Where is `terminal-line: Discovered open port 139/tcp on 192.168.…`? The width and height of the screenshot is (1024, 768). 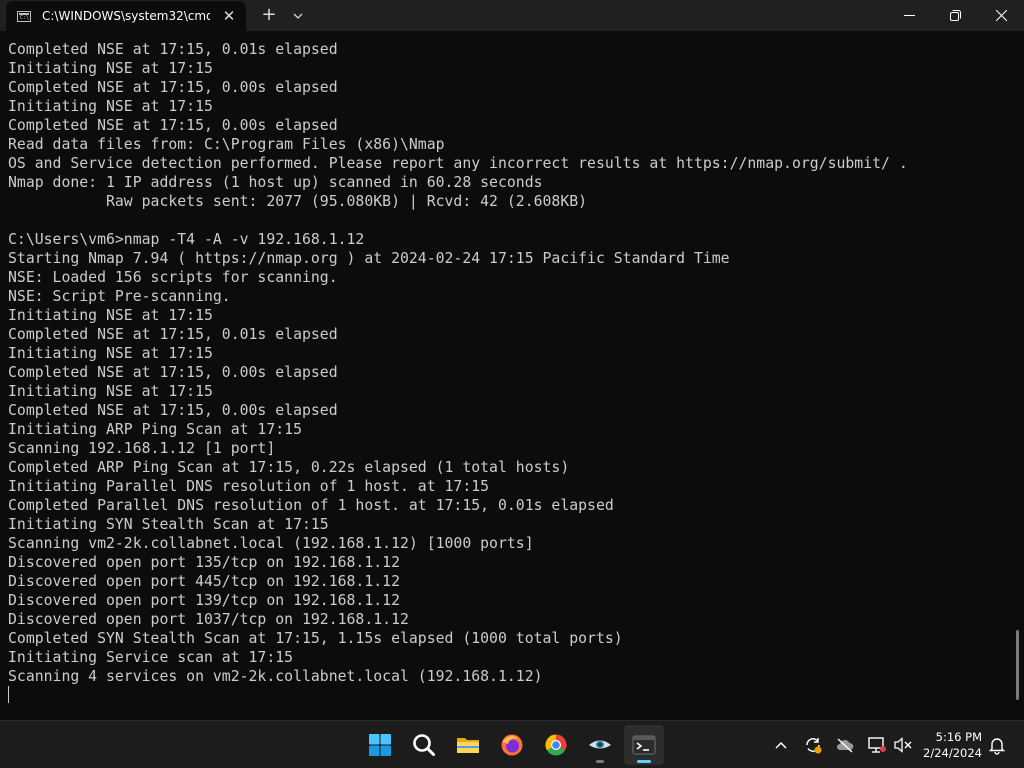 terminal-line: Discovered open port 139/tcp on 192.168.… is located at coordinates (204, 600).